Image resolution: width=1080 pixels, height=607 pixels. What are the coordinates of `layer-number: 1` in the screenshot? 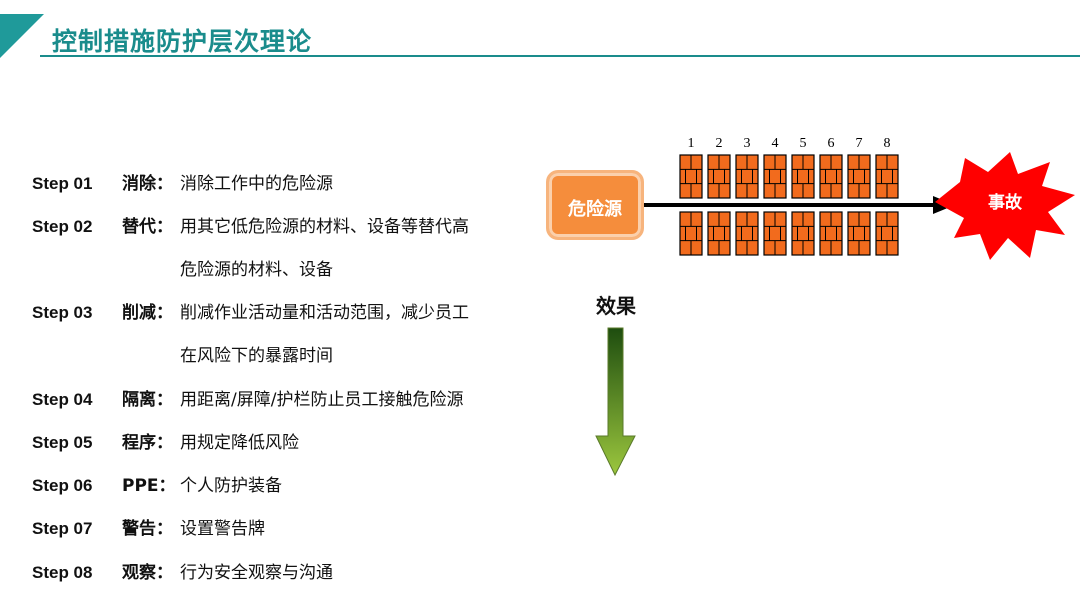 It's located at (691, 143).